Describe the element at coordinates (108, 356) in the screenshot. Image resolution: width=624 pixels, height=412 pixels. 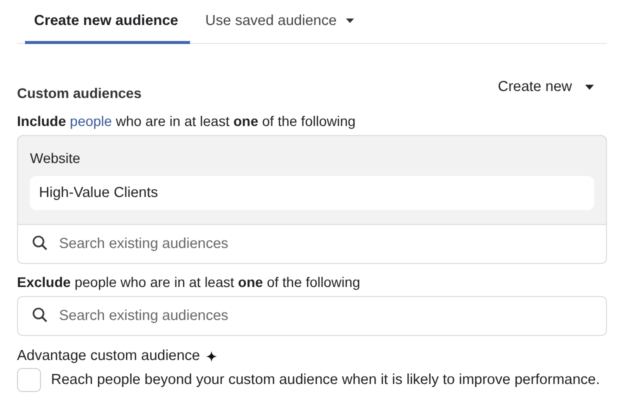
I see `advantage-title: Advantage custom audience` at that location.